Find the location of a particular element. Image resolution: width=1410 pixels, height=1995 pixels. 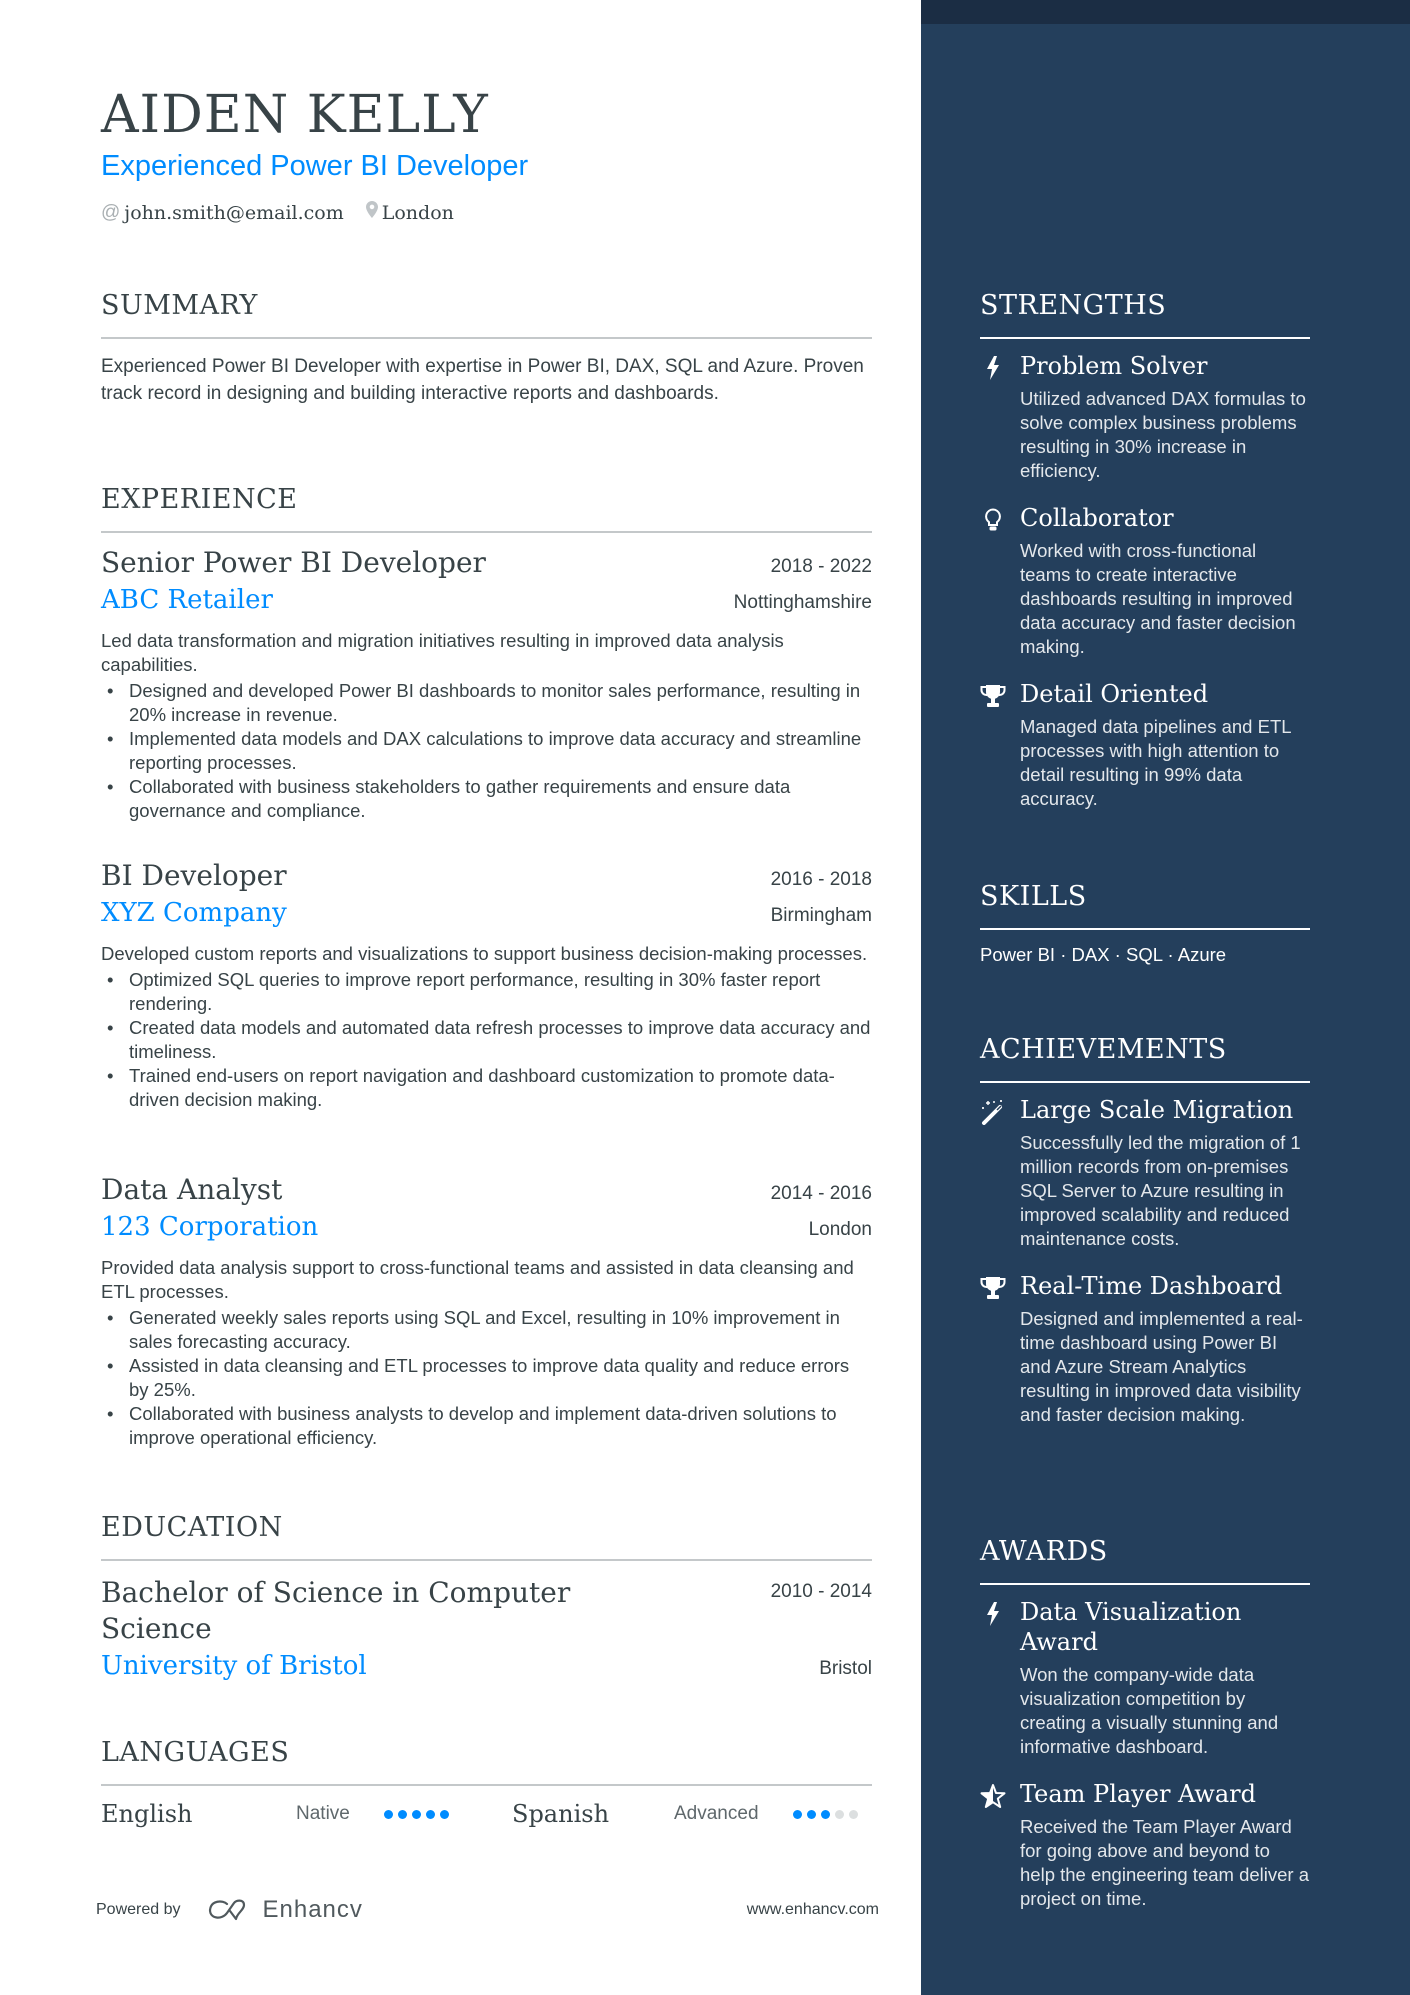

job-dates: 2016 - 2018 is located at coordinates (821, 879).